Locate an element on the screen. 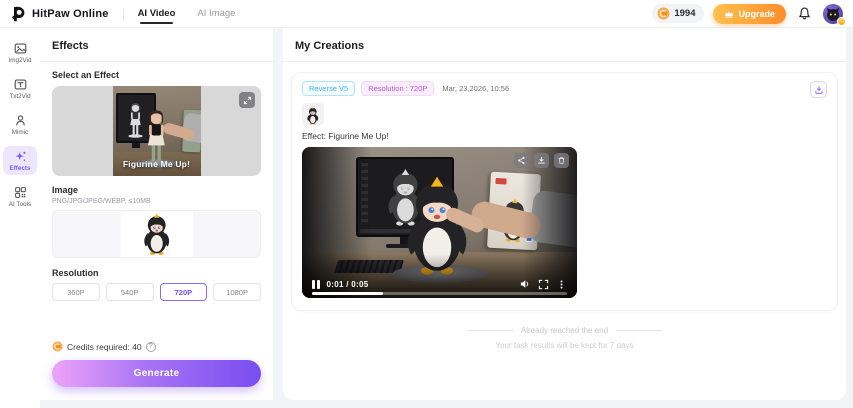 The height and width of the screenshot is (408, 853). resolution-1080p-button: 1080P is located at coordinates (237, 292).